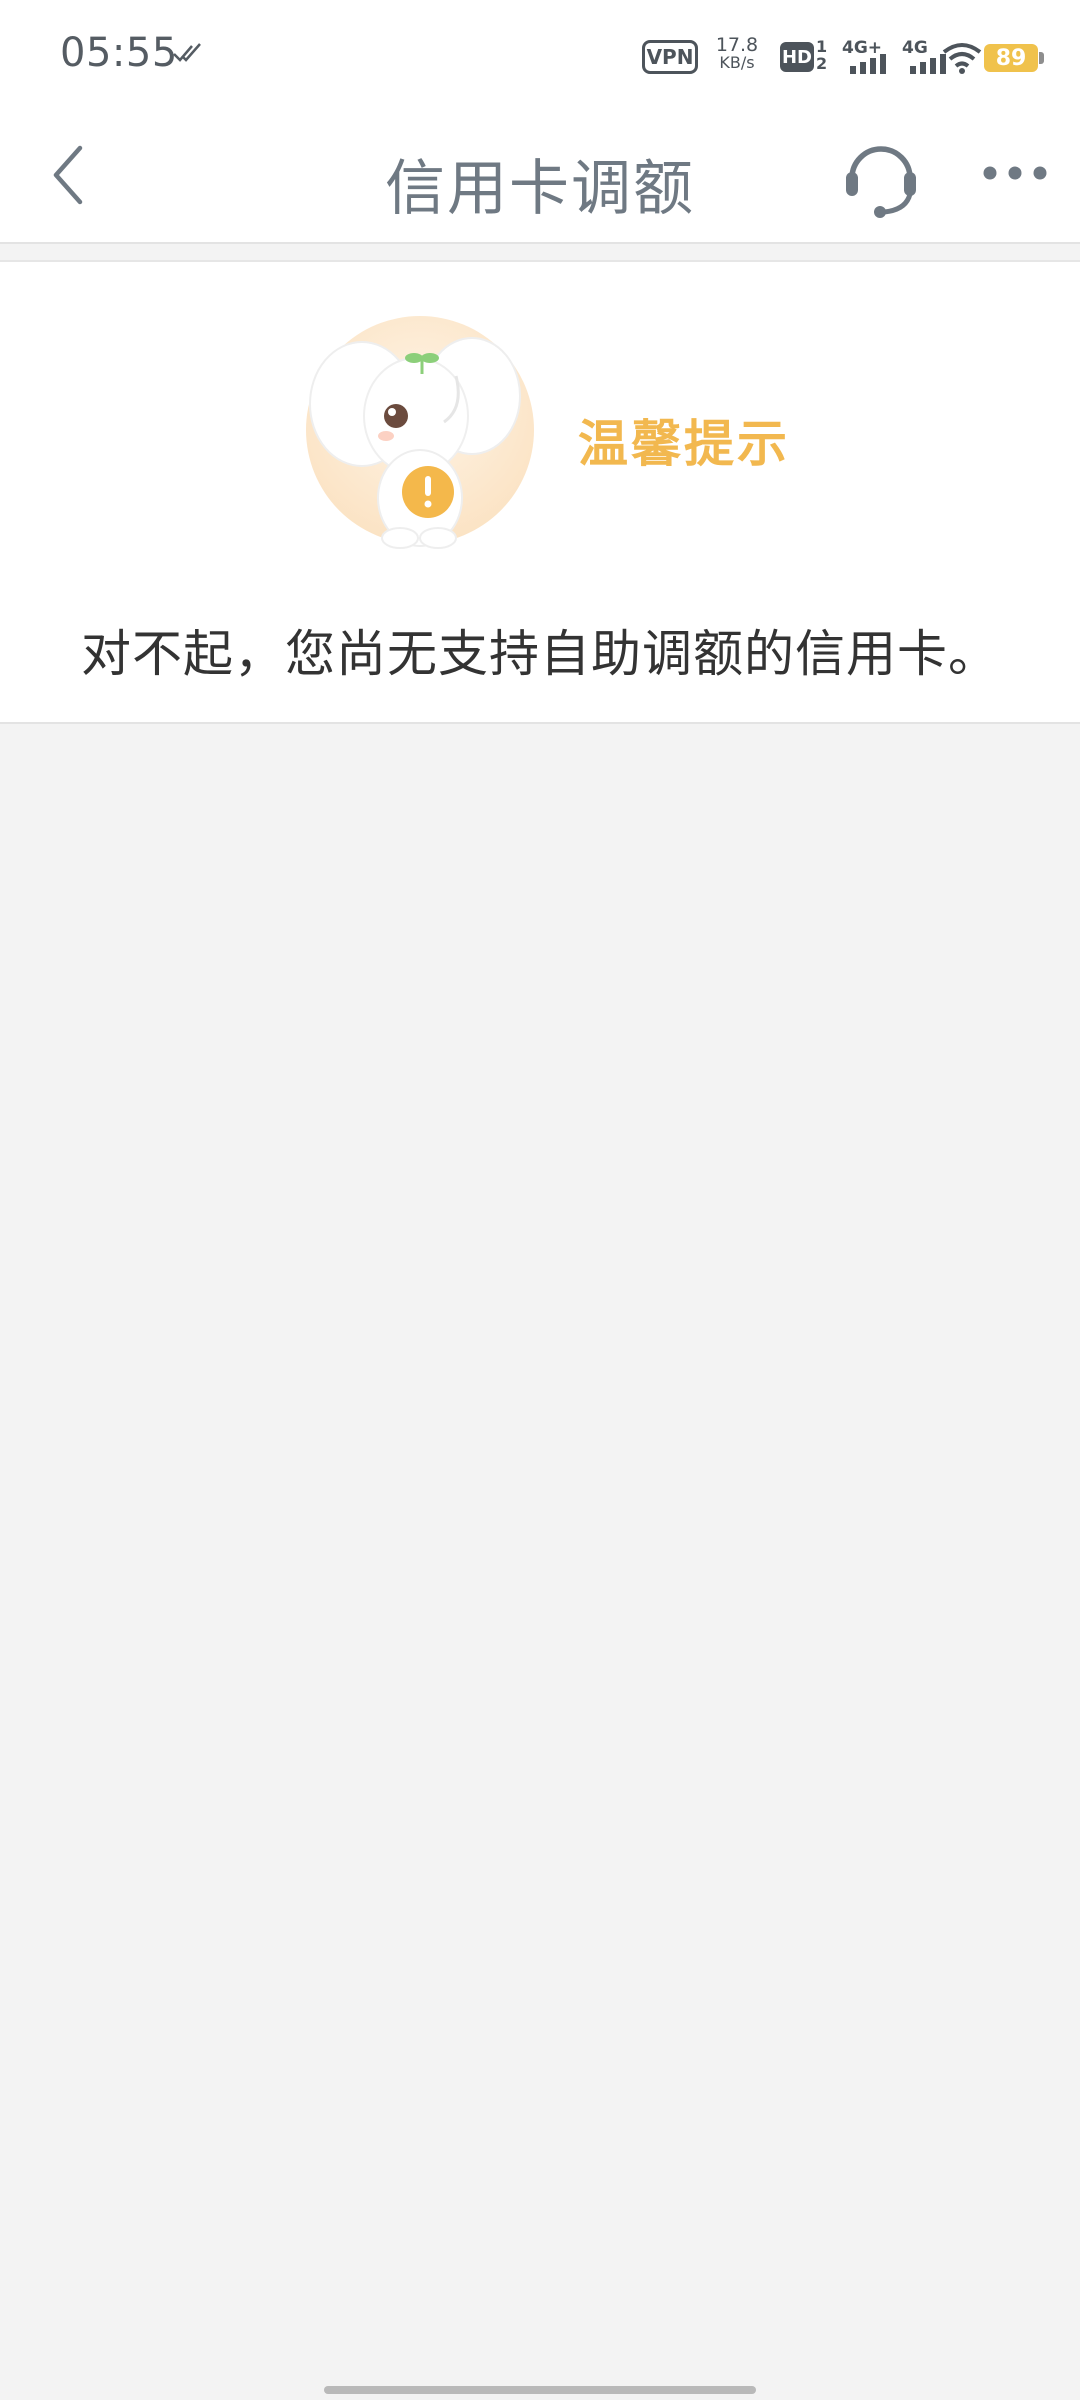 The image size is (1080, 2400). Describe the element at coordinates (1015, 173) in the screenshot. I see `more-dots-icon` at that location.